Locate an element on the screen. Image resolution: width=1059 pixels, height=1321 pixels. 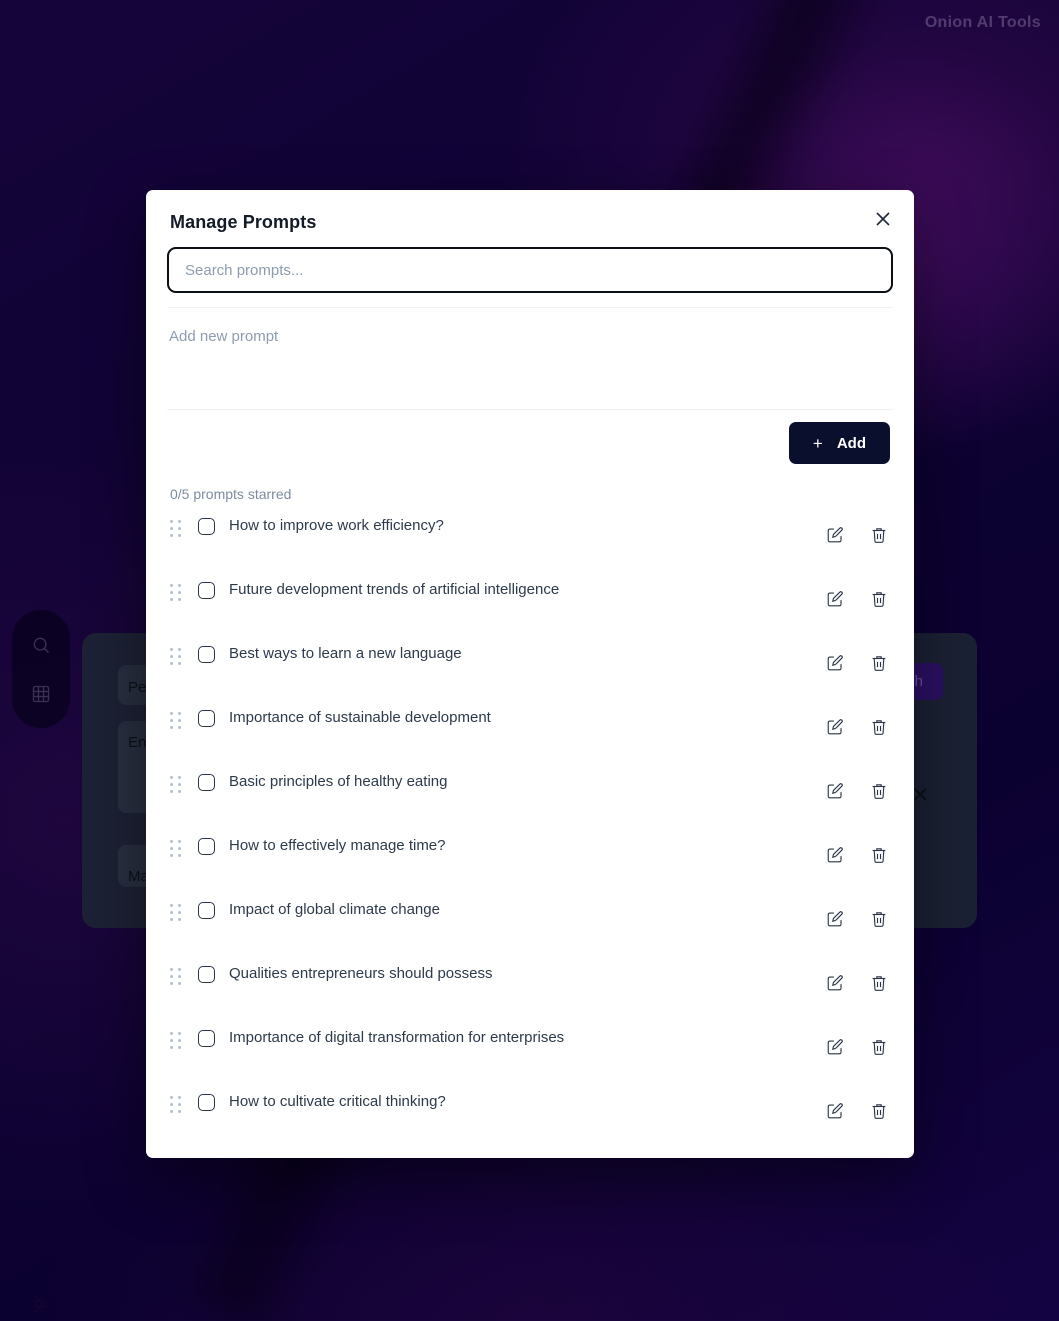
prompt-label: Best ways to learn a new language is located at coordinates (345, 653).